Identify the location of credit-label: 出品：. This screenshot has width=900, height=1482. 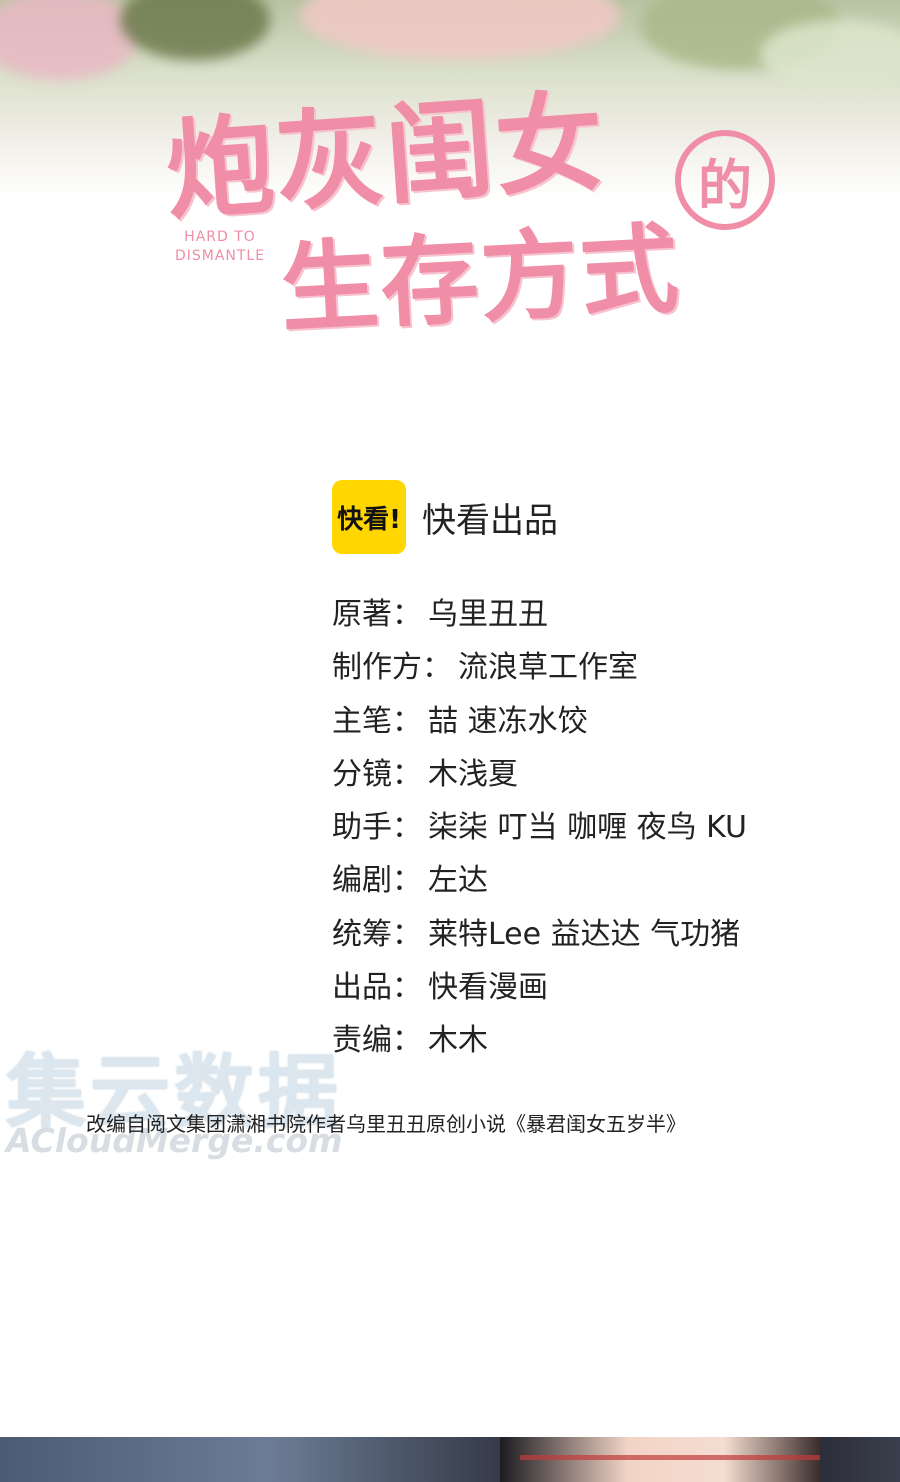
(377, 988).